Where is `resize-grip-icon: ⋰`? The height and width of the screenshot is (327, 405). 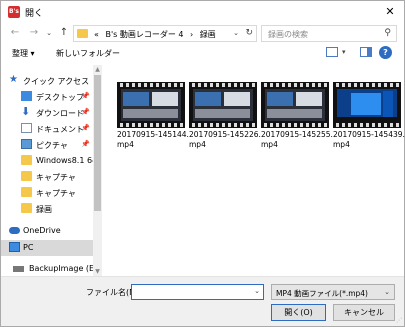 resize-grip-icon: ⋰ is located at coordinates (399, 320).